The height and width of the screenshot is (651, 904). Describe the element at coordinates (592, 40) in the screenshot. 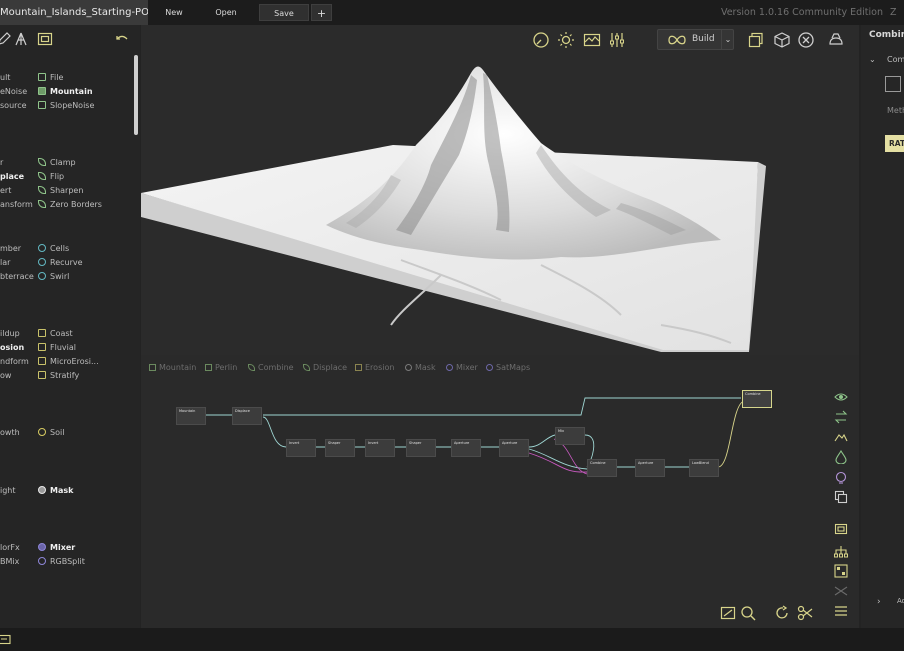

I see `terrain-profile-icon` at that location.